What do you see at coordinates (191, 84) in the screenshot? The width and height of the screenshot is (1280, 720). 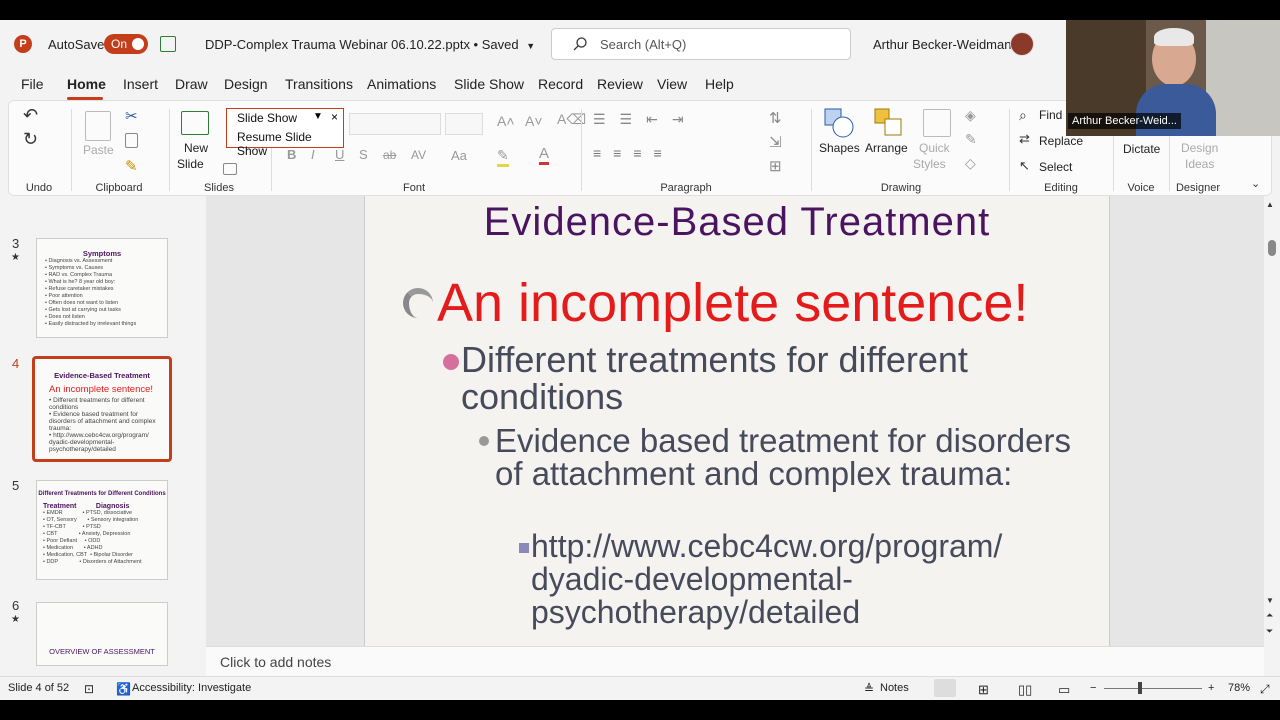 I see `tab-draw: Draw` at bounding box center [191, 84].